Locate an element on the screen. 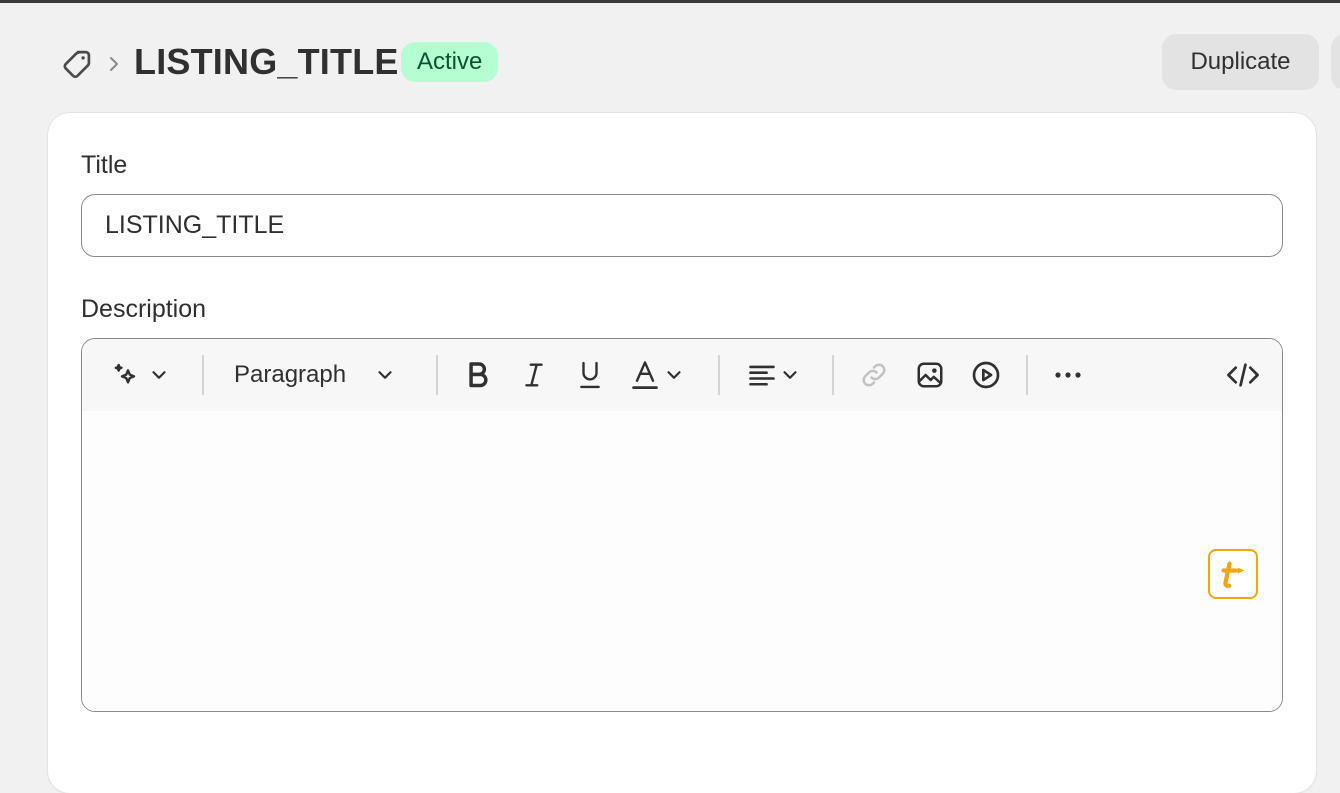 The height and width of the screenshot is (793, 1340). link-button is located at coordinates (874, 375).